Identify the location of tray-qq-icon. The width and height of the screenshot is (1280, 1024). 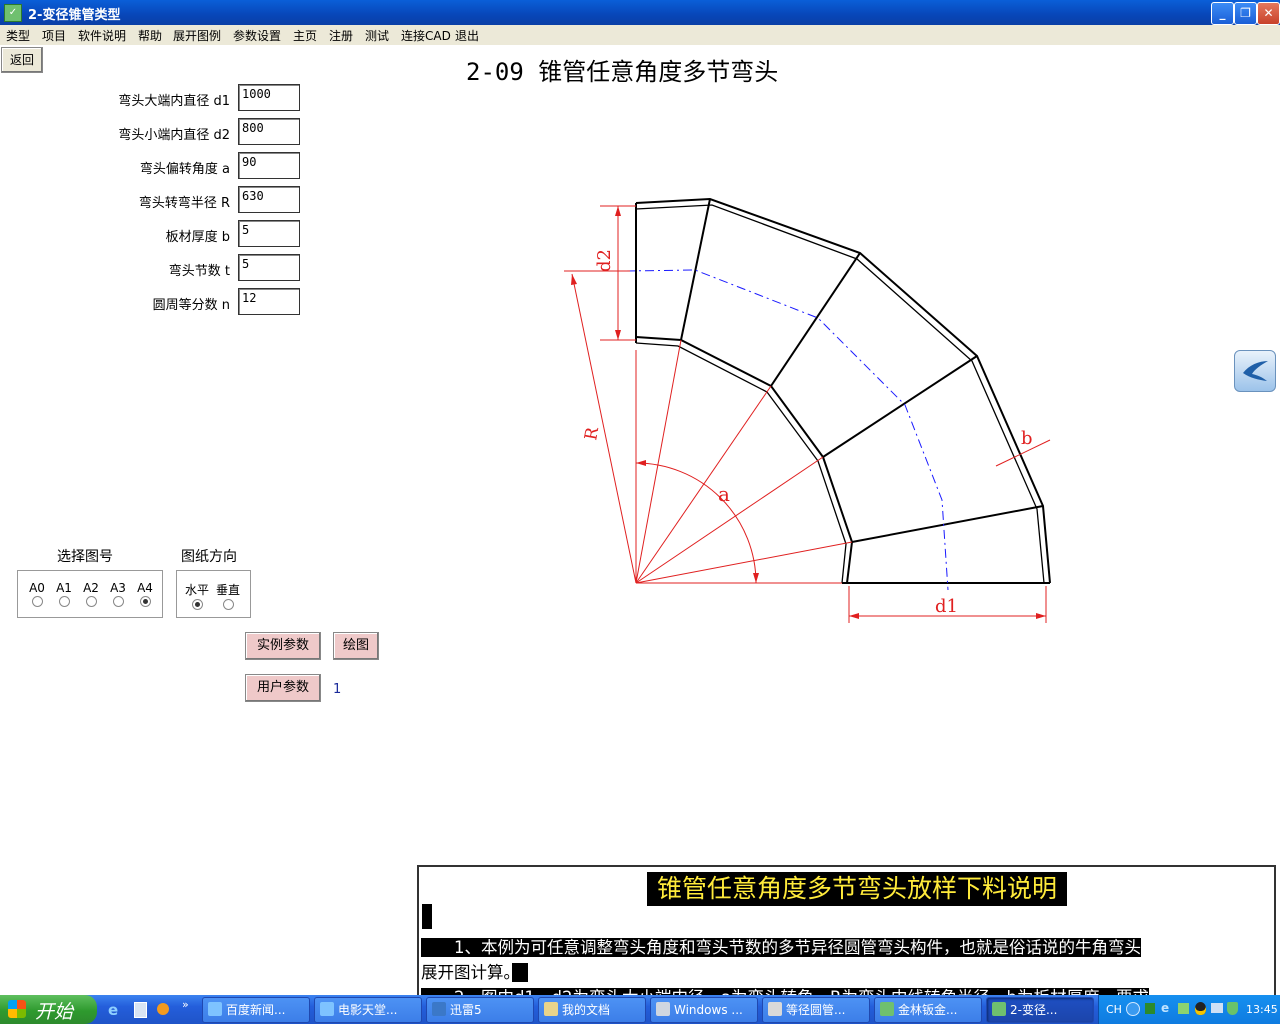
(1200, 1008).